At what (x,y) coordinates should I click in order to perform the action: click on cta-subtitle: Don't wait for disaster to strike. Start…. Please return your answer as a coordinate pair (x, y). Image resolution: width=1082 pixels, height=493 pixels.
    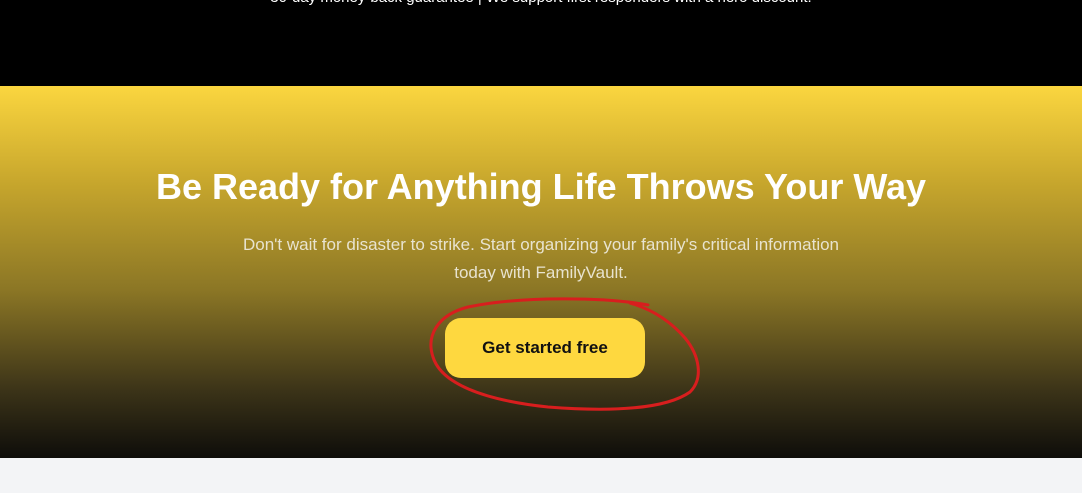
    Looking at the image, I should click on (541, 258).